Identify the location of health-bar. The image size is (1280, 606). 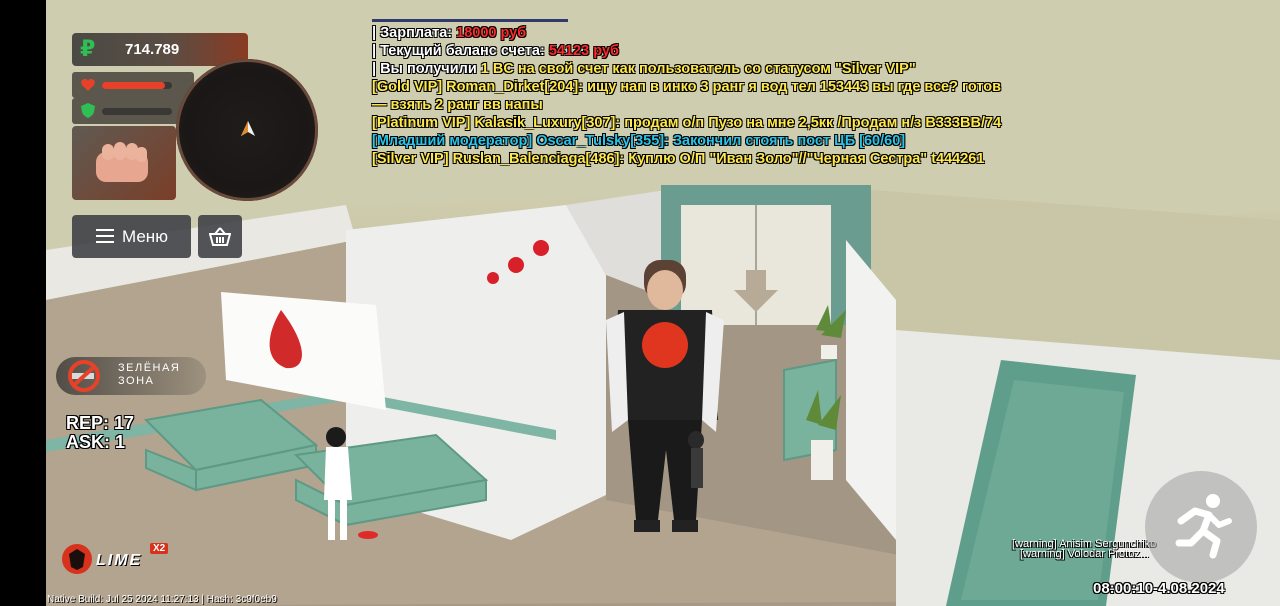
(133, 85).